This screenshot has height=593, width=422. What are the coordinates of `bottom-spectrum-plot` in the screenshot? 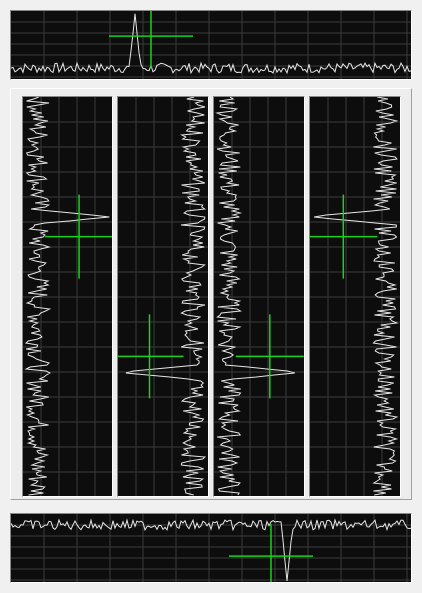 It's located at (211, 548).